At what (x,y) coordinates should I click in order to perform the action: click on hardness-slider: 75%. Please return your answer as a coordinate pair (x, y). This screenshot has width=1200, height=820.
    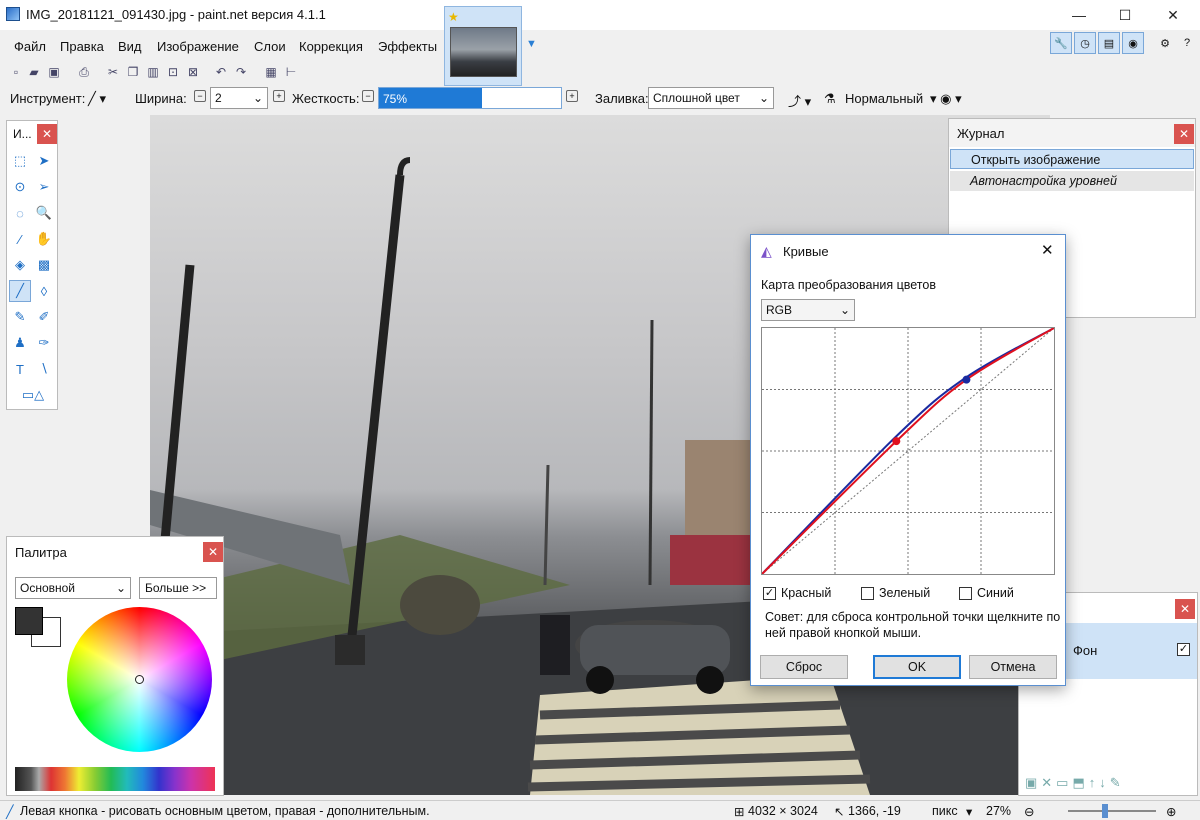
    Looking at the image, I should click on (470, 98).